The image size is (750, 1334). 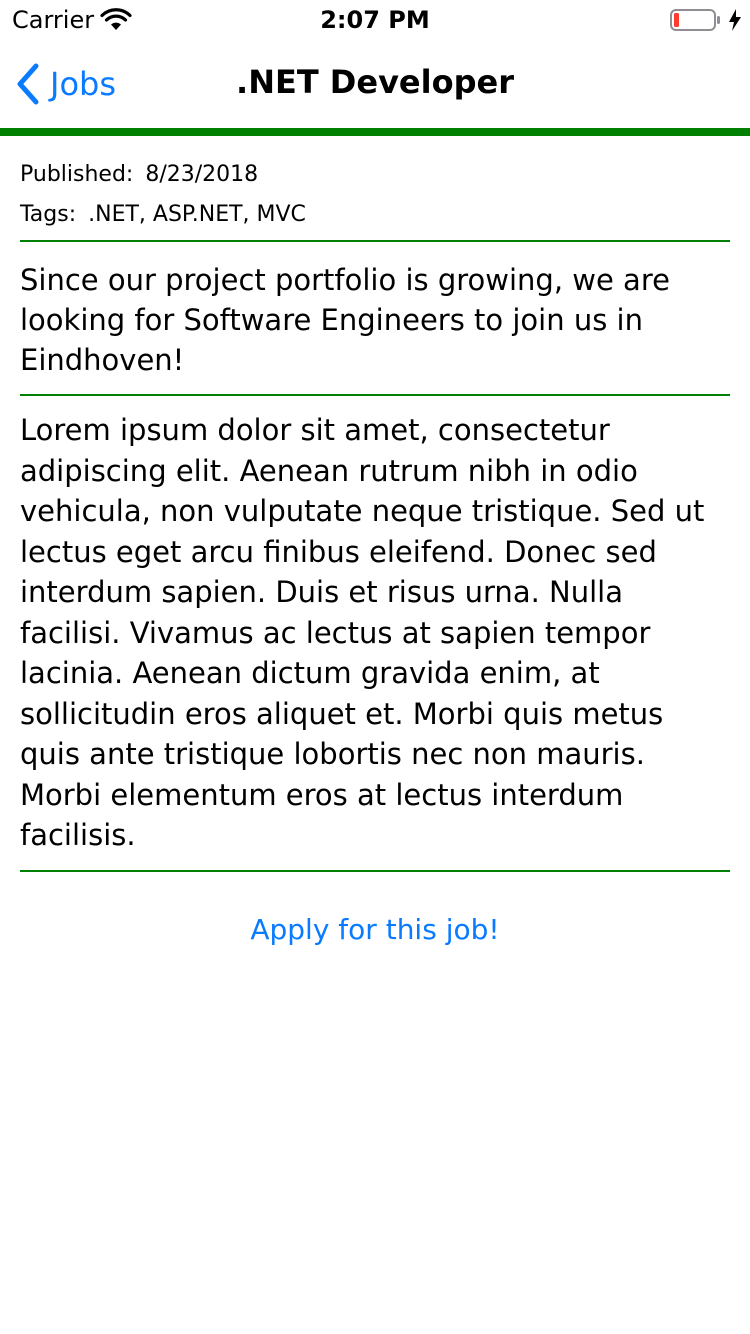 I want to click on published-label: Published:, so click(x=77, y=174).